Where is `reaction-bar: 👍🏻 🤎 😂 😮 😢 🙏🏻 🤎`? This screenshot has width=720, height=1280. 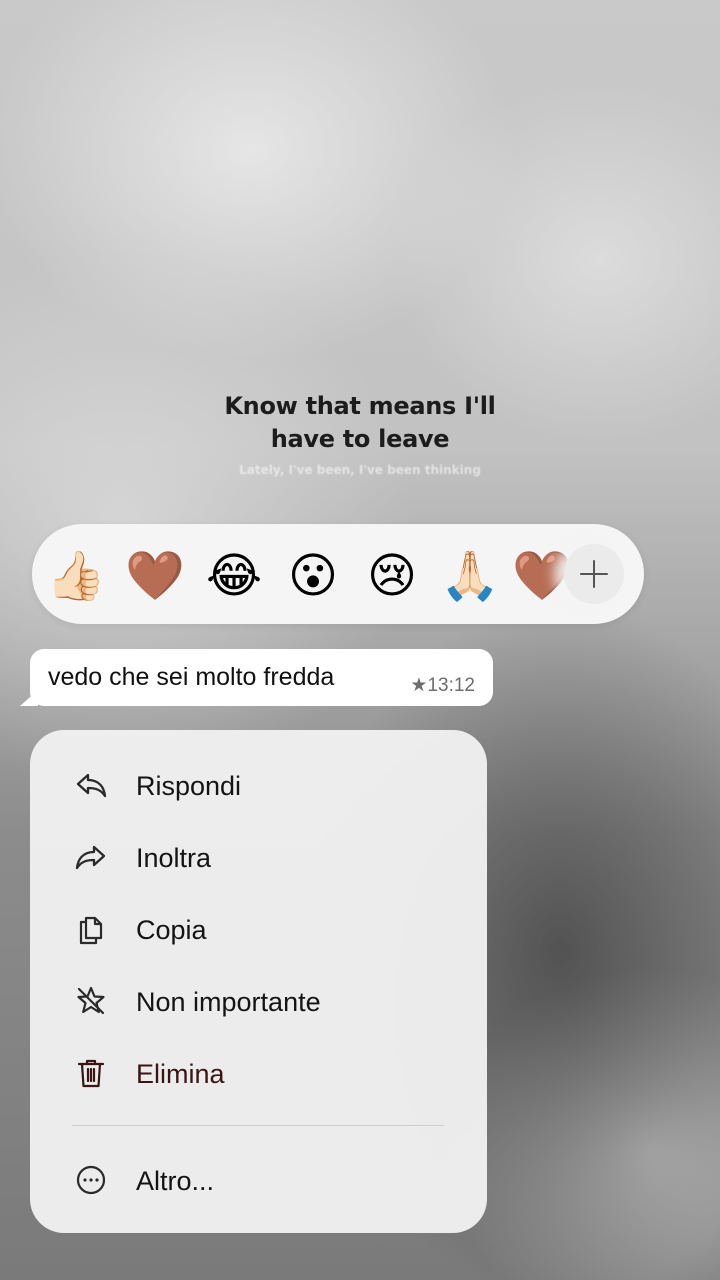
reaction-bar: 👍🏻 🤎 😂 😮 😢 🙏🏻 🤎 is located at coordinates (338, 574).